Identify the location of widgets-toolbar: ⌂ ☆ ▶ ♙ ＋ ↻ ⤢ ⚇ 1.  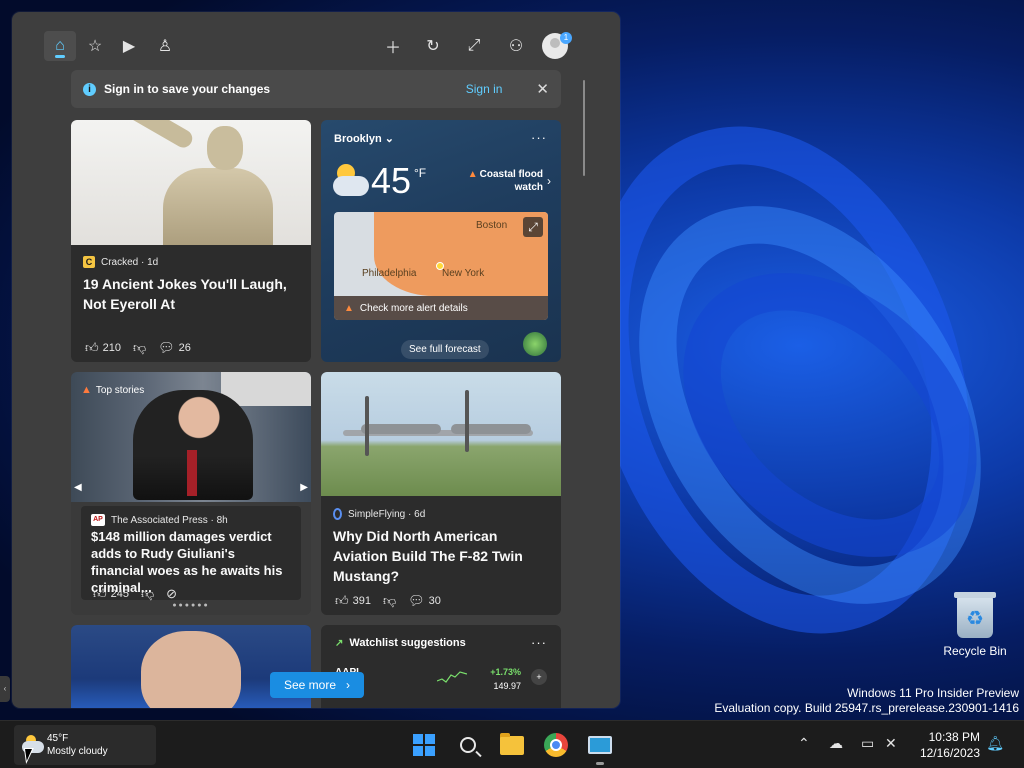
(316, 45).